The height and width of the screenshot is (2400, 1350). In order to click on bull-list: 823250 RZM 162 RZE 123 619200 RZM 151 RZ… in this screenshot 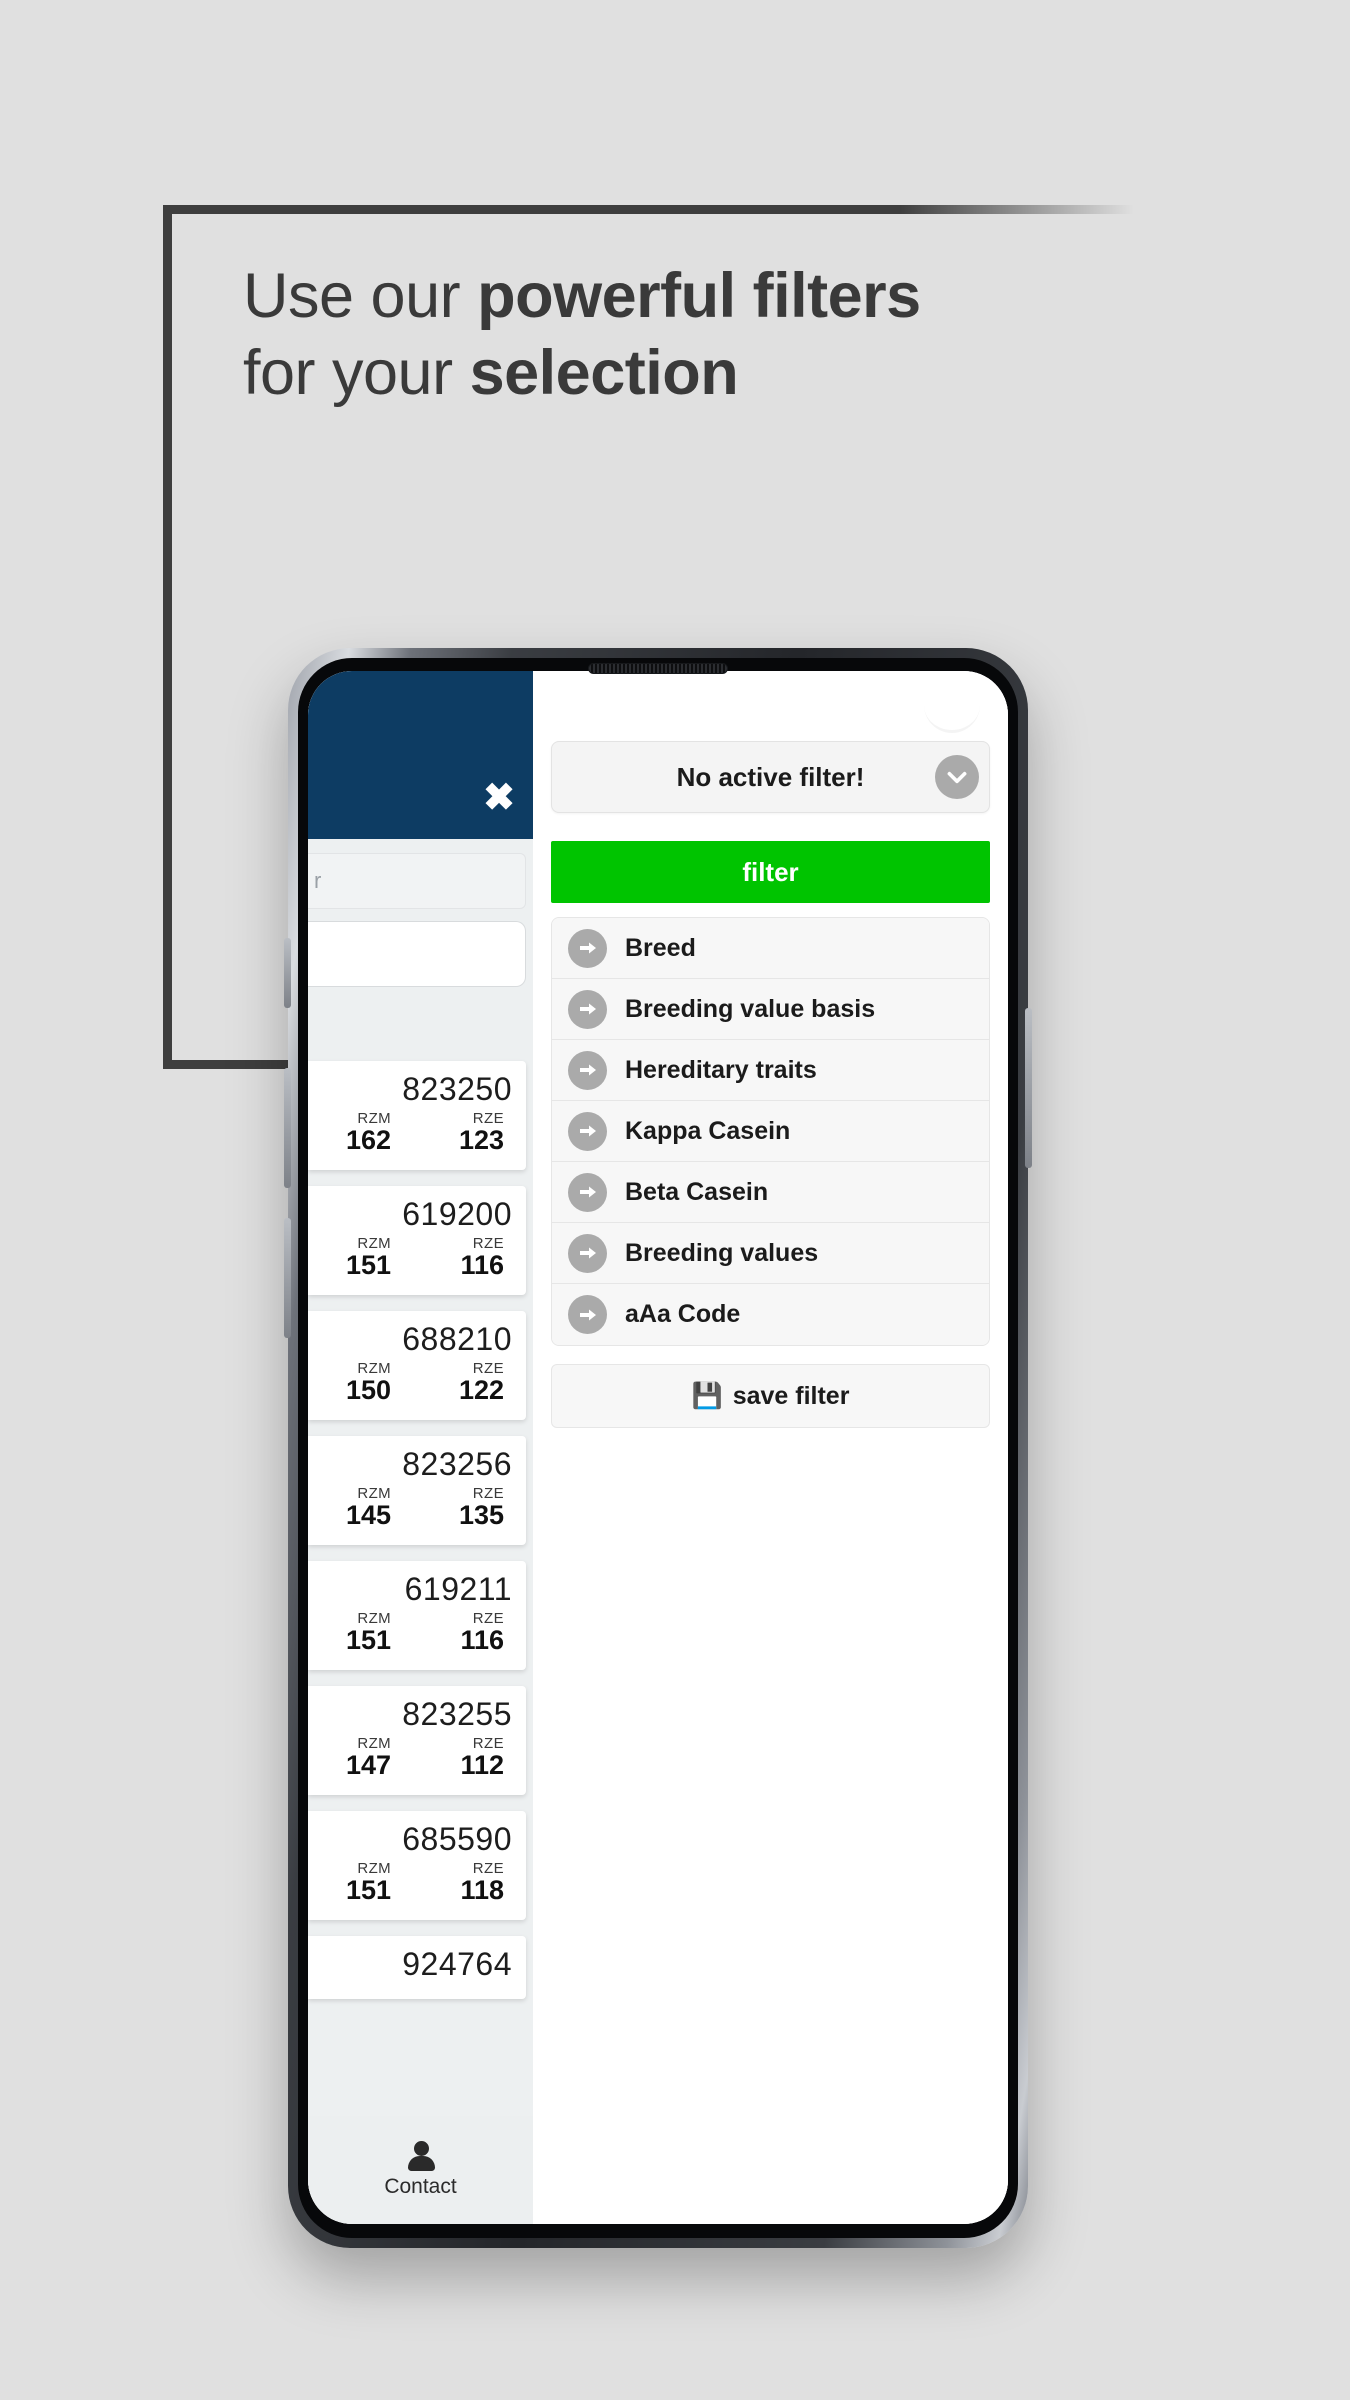, I will do `click(420, 1538)`.